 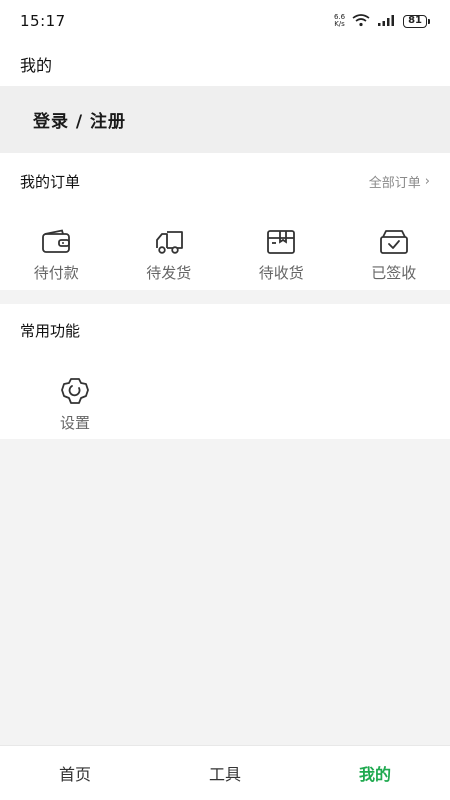 I want to click on order-signed: 已签收, so click(x=394, y=256).